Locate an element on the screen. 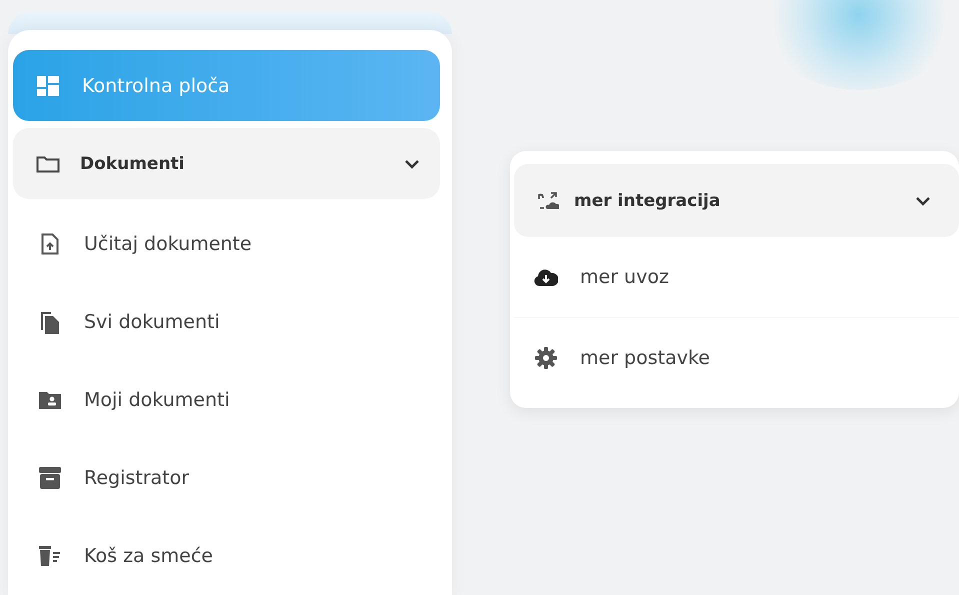  menu-item: mer postavke is located at coordinates (736, 358).